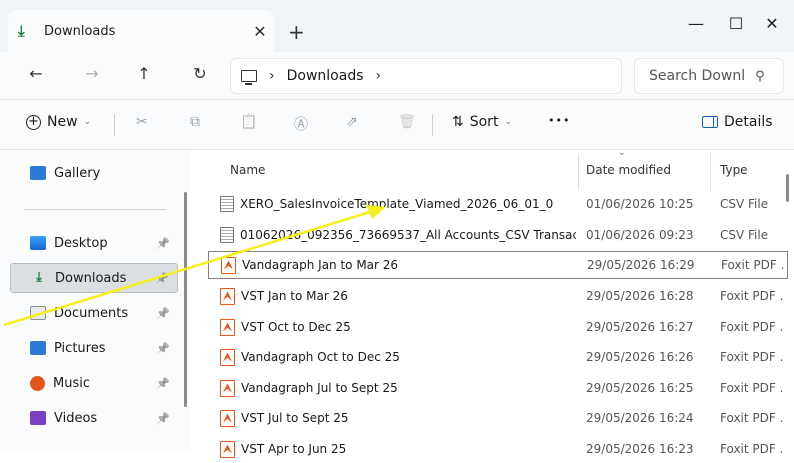  What do you see at coordinates (482, 122) in the screenshot?
I see `sort-button: ⇅ Sort ⌄` at bounding box center [482, 122].